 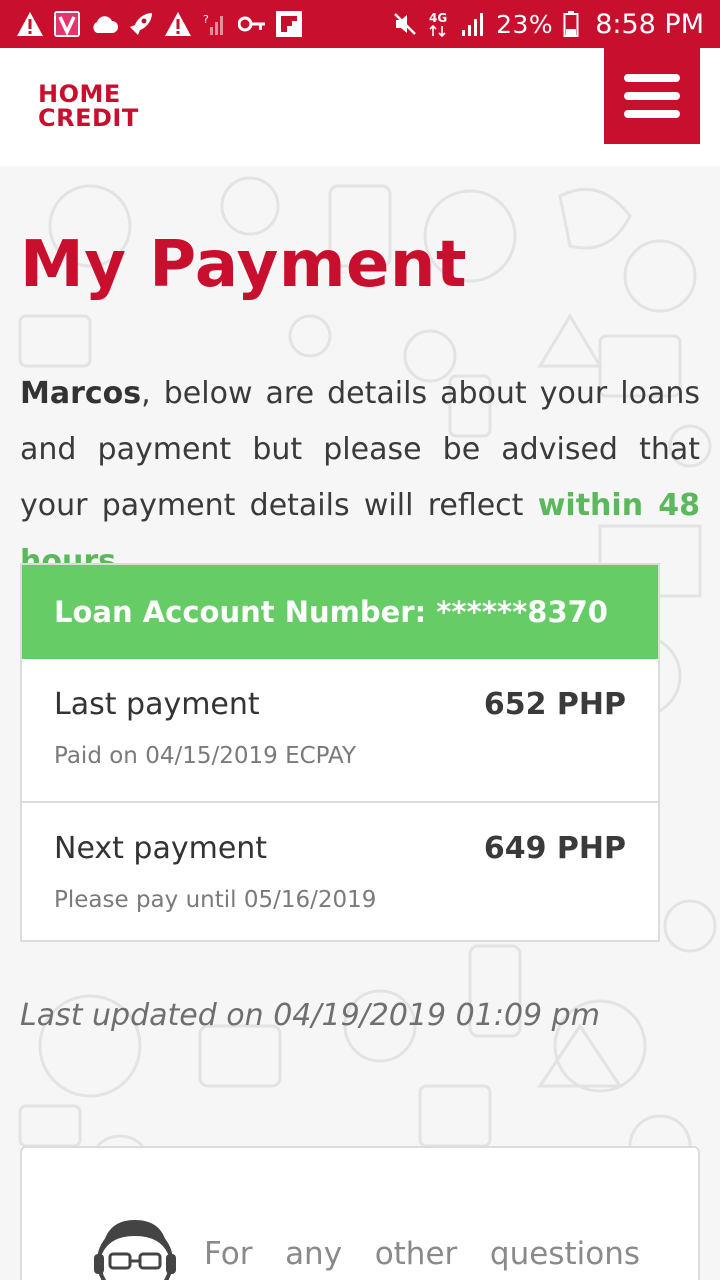 What do you see at coordinates (564, 1254) in the screenshot?
I see `contact-word: questions` at bounding box center [564, 1254].